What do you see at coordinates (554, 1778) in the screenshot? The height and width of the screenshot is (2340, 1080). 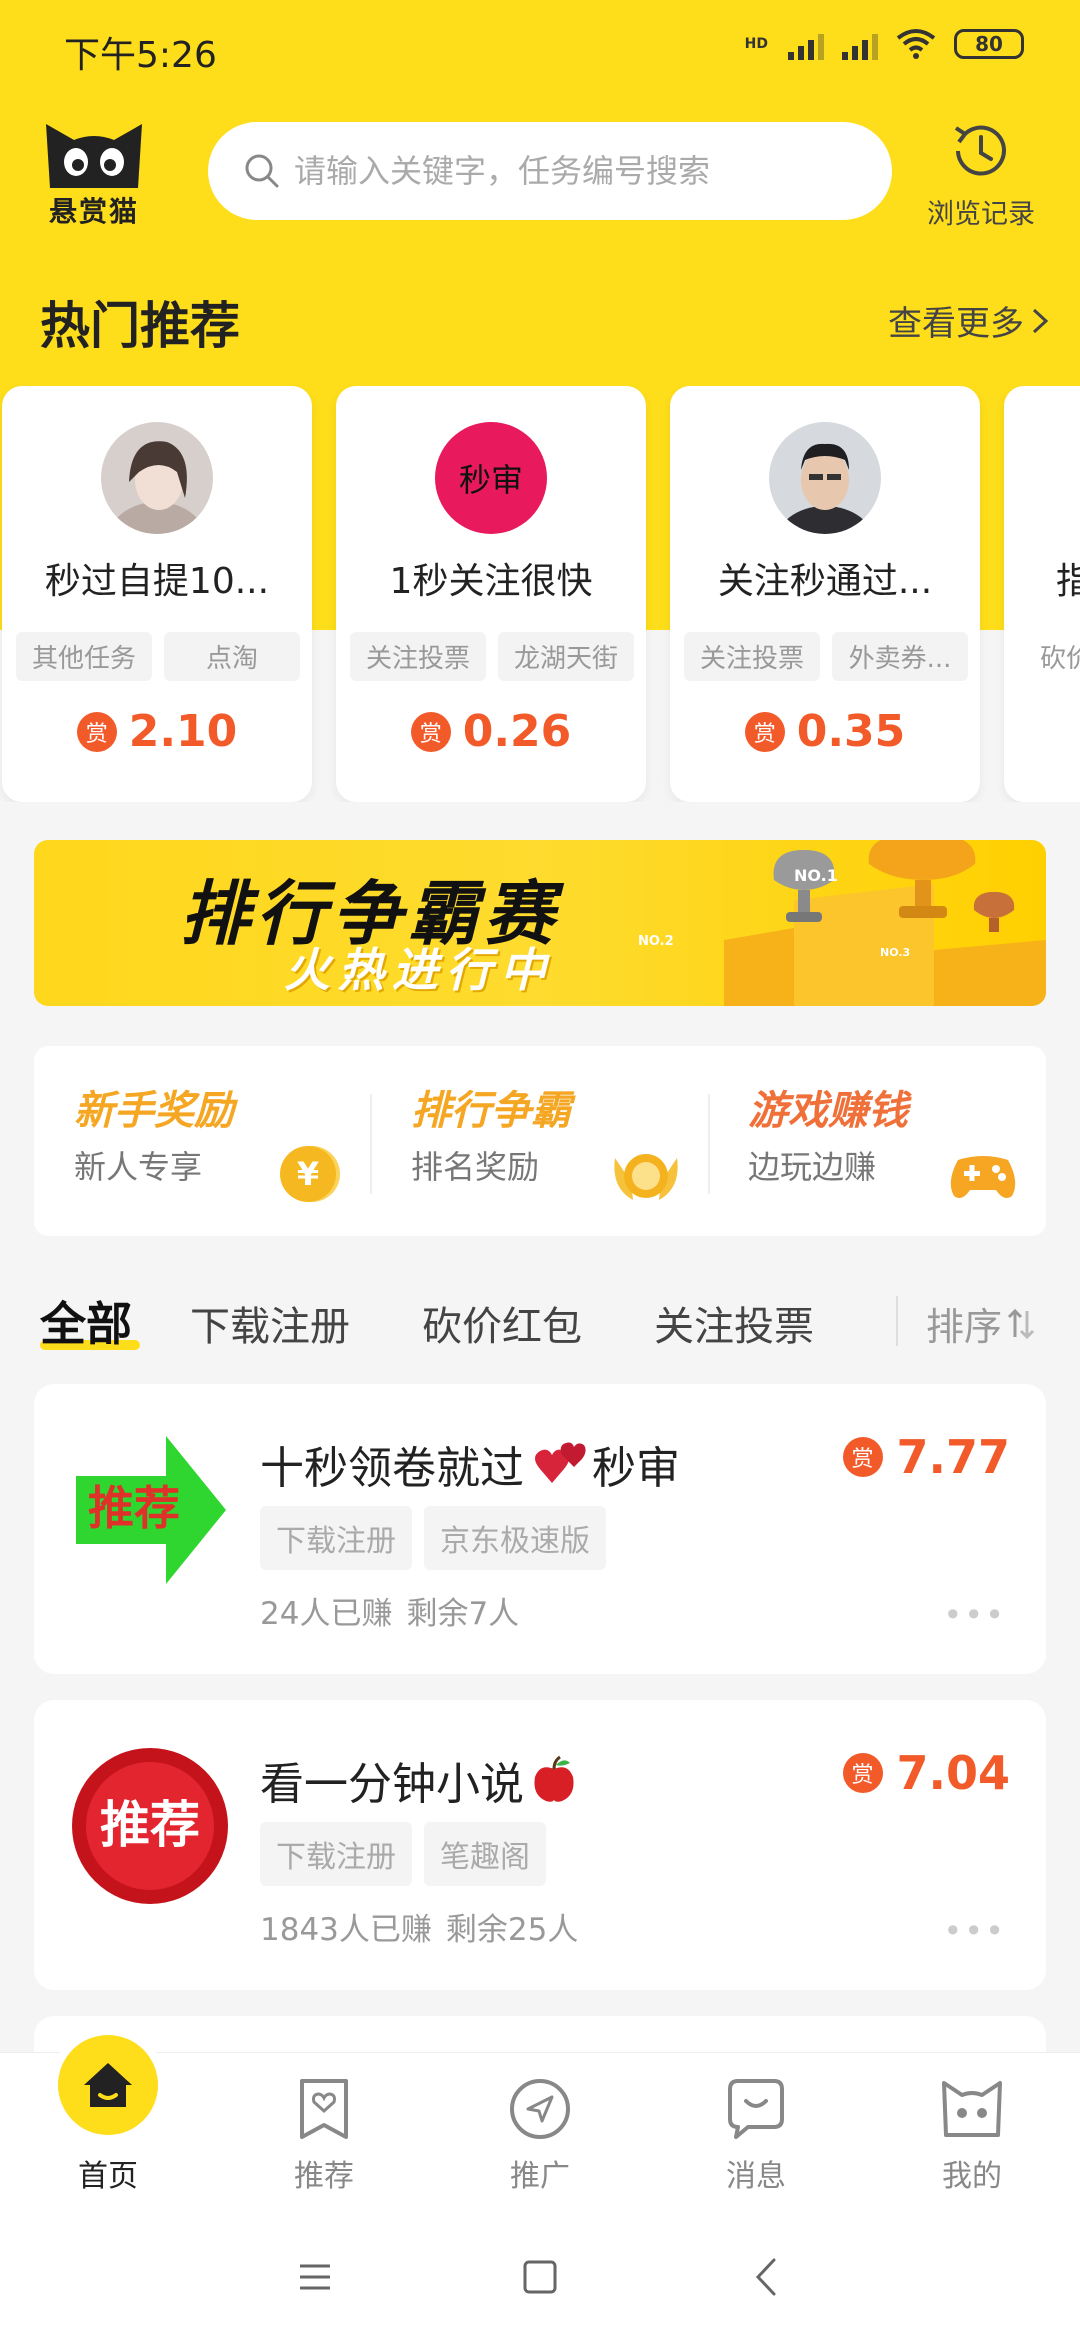 I see `apple-icon` at bounding box center [554, 1778].